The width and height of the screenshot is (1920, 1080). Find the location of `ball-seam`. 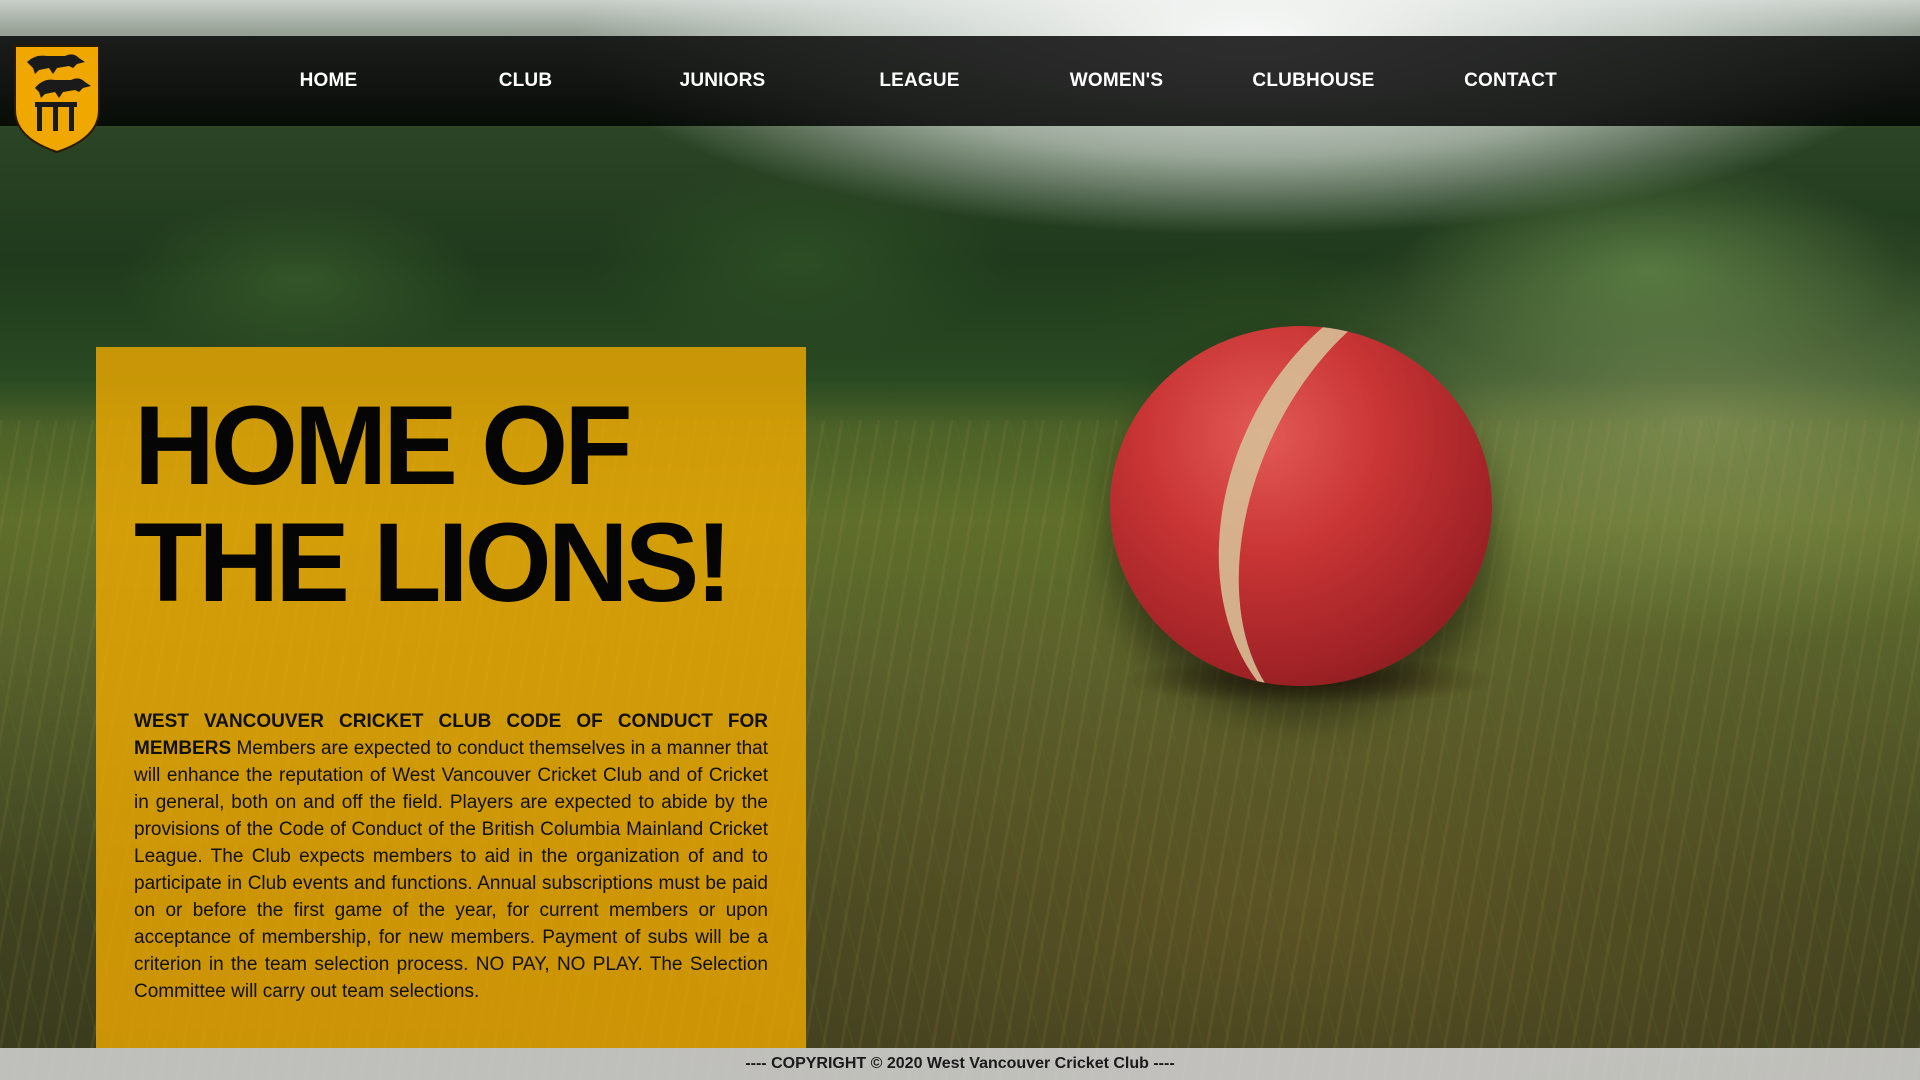

ball-seam is located at coordinates (1319, 506).